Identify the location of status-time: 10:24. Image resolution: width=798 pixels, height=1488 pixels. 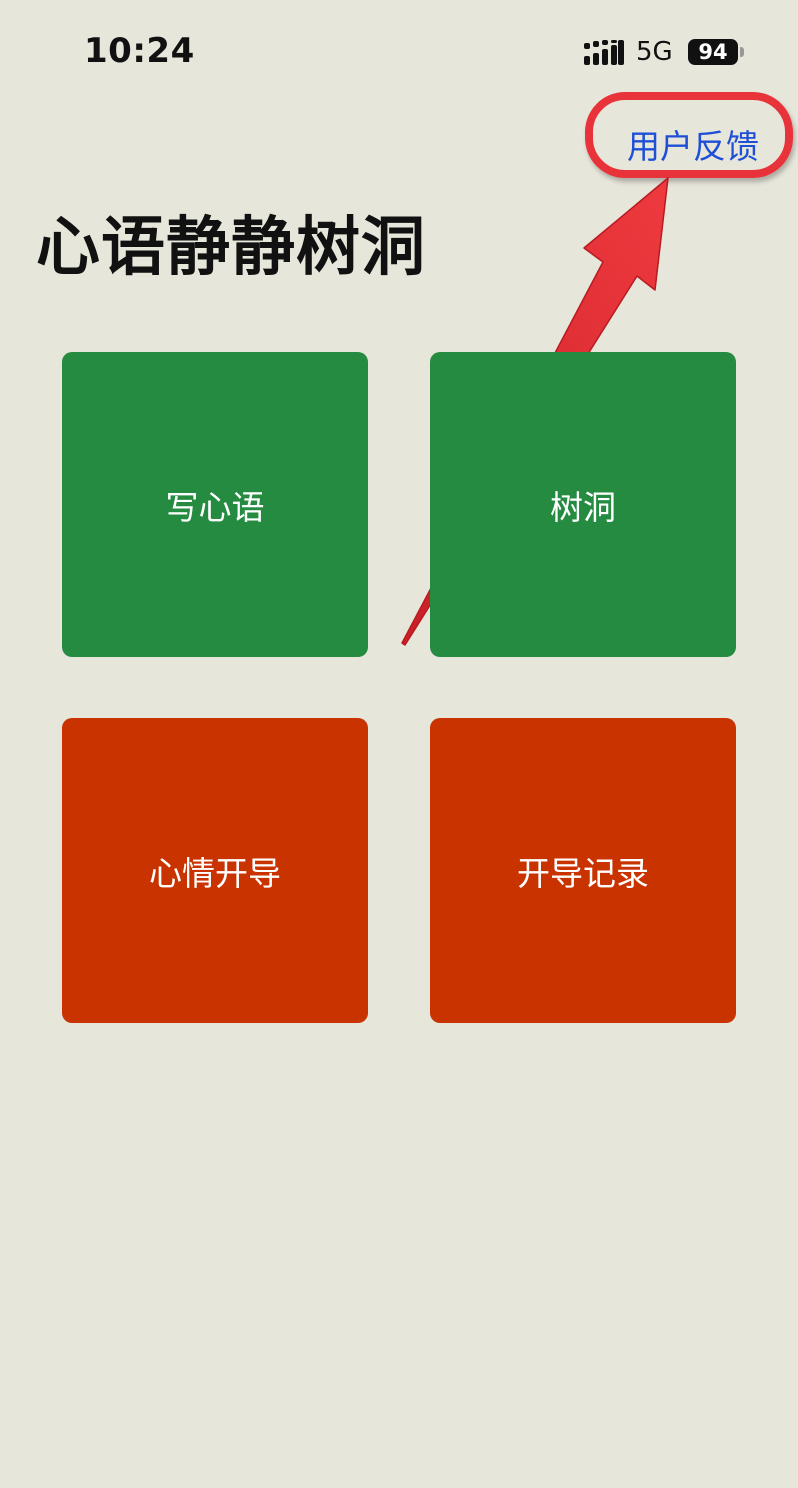
(139, 51).